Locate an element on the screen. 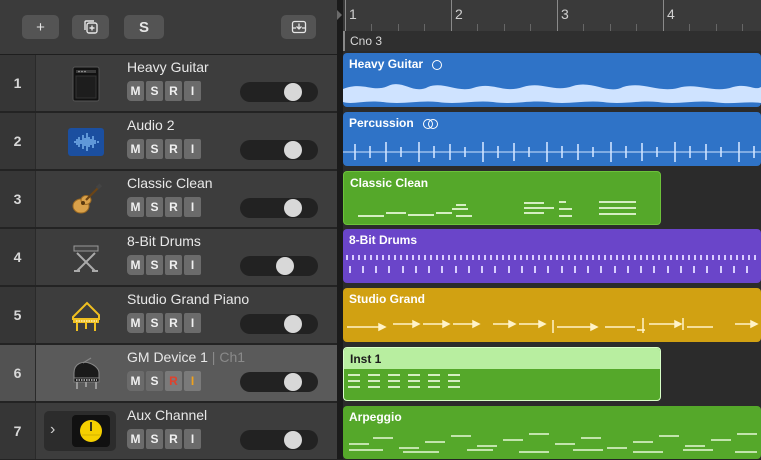 Image resolution: width=761 pixels, height=460 pixels. midi-region: Arpeggio is located at coordinates (552, 432).